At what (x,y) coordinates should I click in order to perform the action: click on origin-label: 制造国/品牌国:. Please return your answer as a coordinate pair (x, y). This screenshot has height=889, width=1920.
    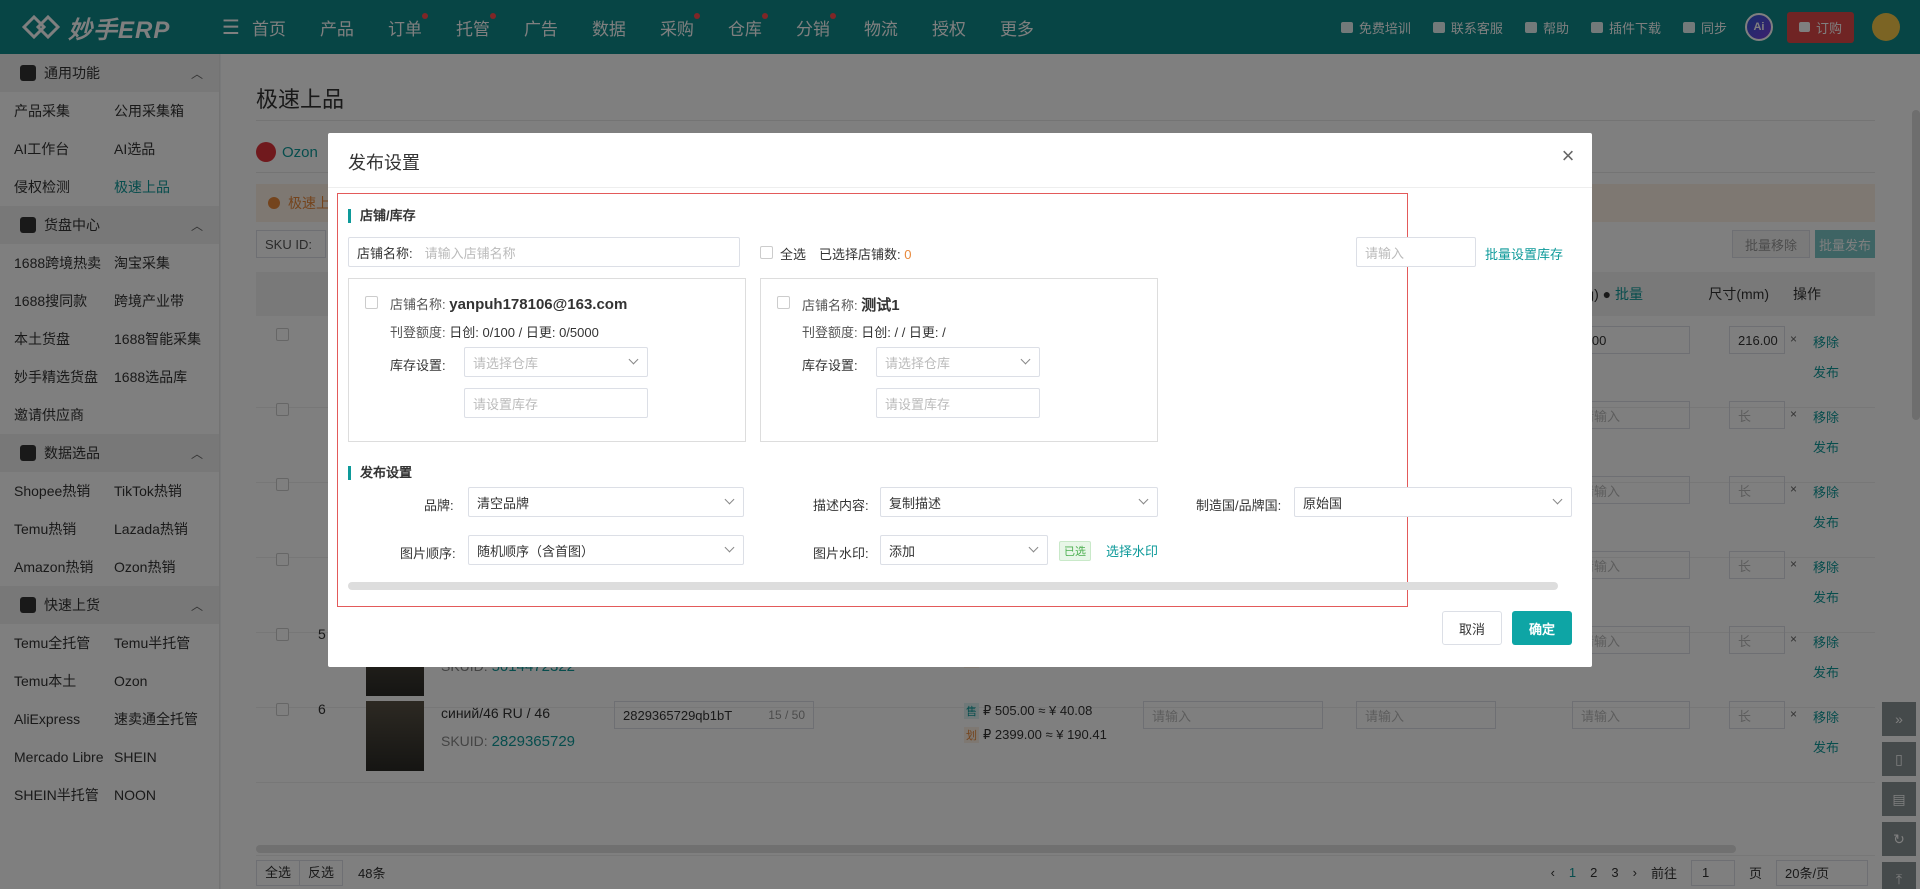
    Looking at the image, I should click on (1239, 505).